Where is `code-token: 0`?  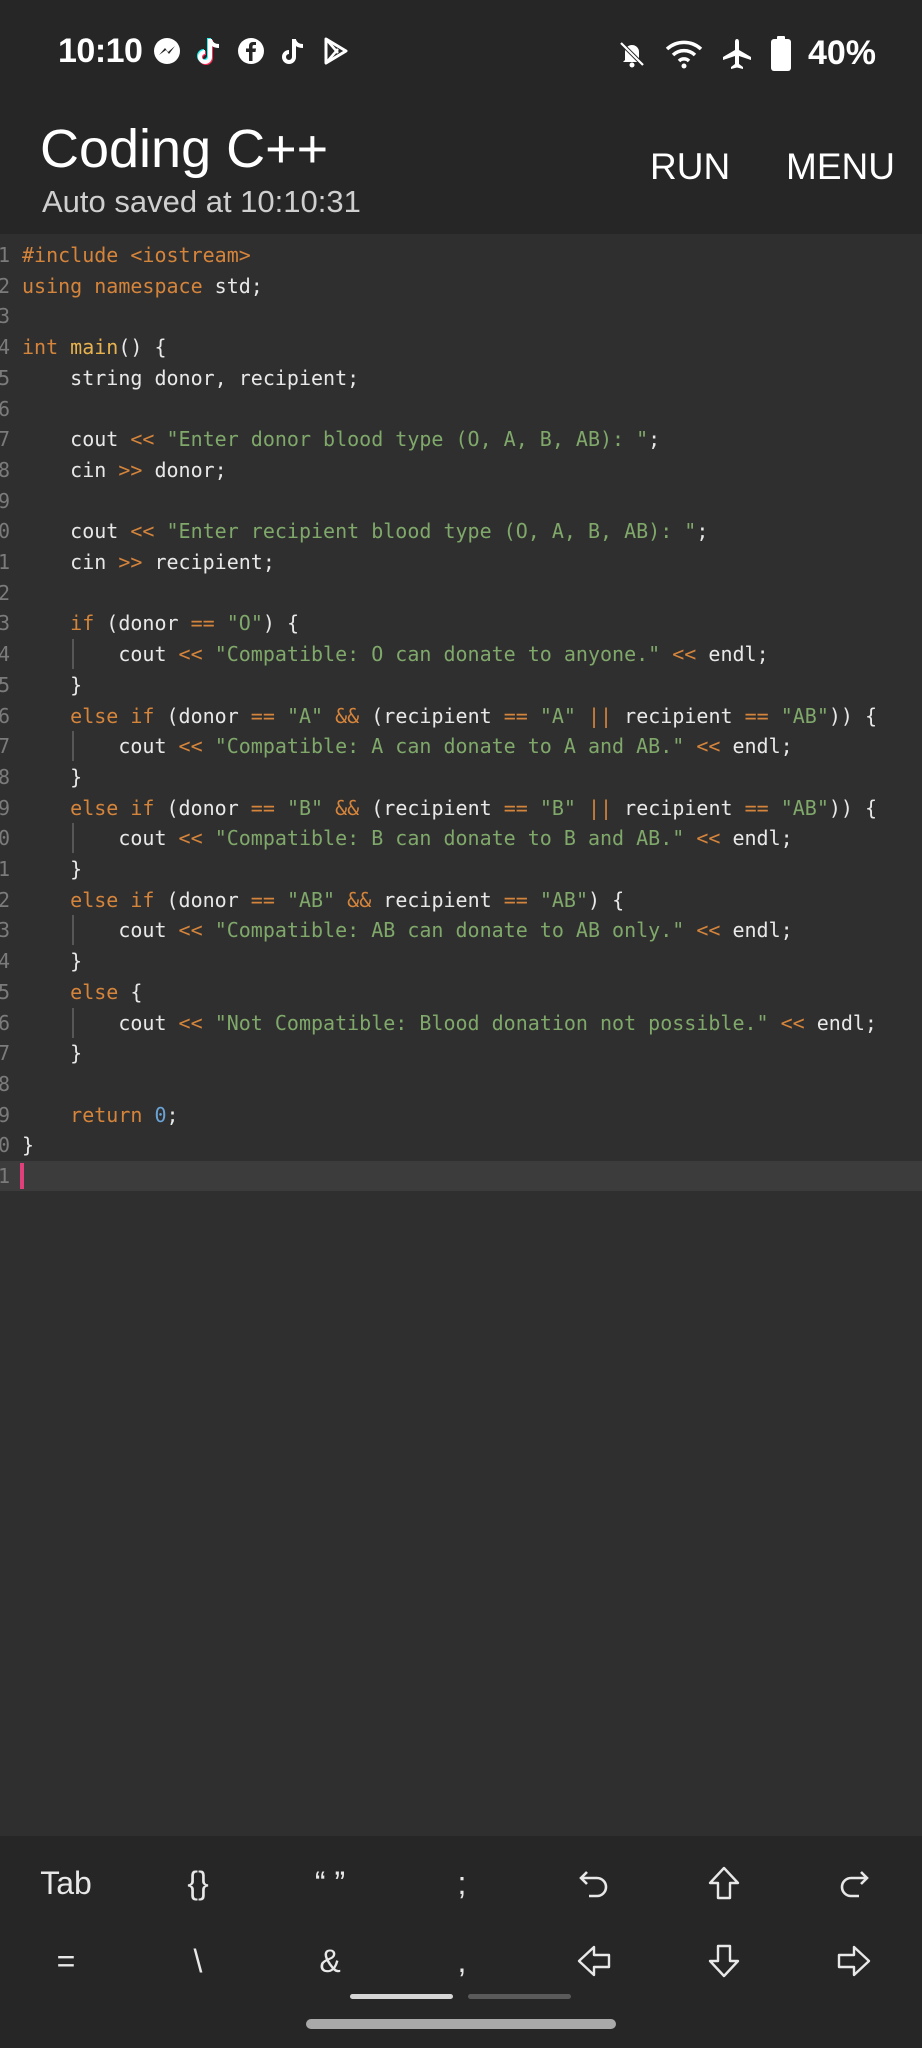 code-token: 0 is located at coordinates (160, 1114).